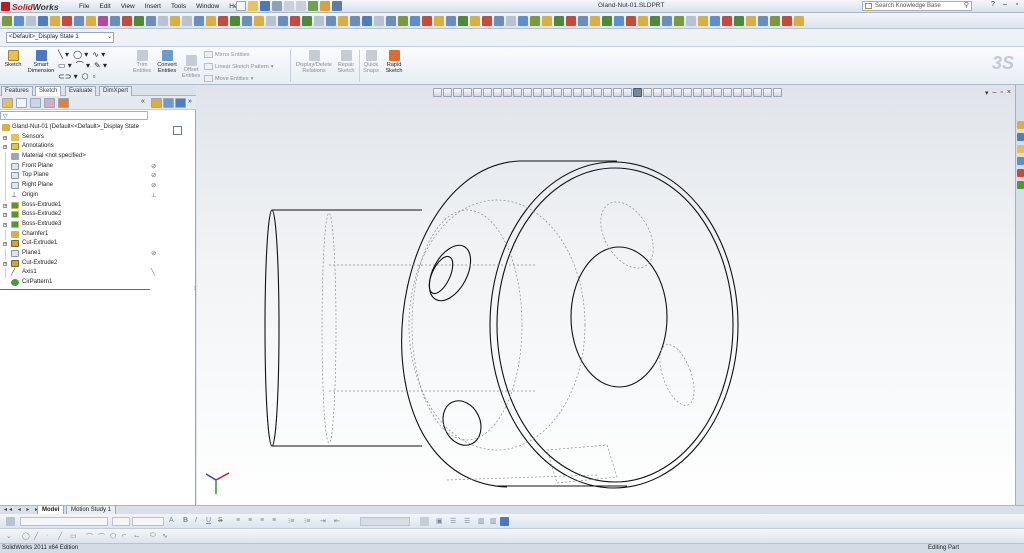 This screenshot has width=1024, height=553. What do you see at coordinates (13, 59) in the screenshot?
I see `sketch-button: Sketch` at bounding box center [13, 59].